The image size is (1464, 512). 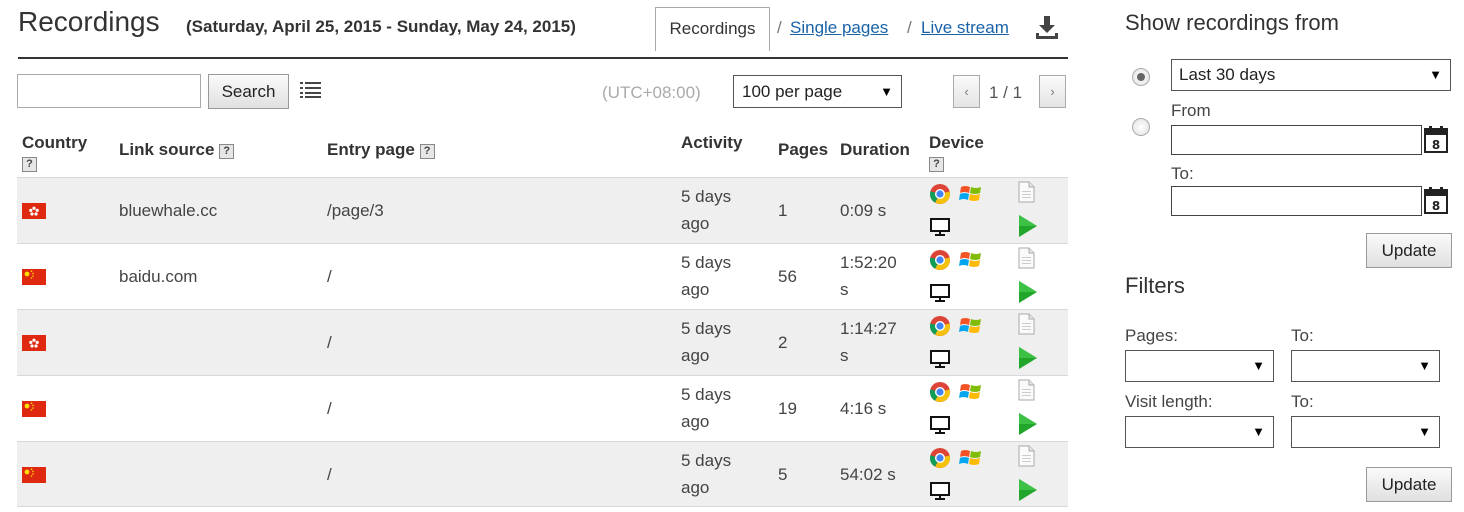 What do you see at coordinates (248, 91) in the screenshot?
I see `search-button: Search` at bounding box center [248, 91].